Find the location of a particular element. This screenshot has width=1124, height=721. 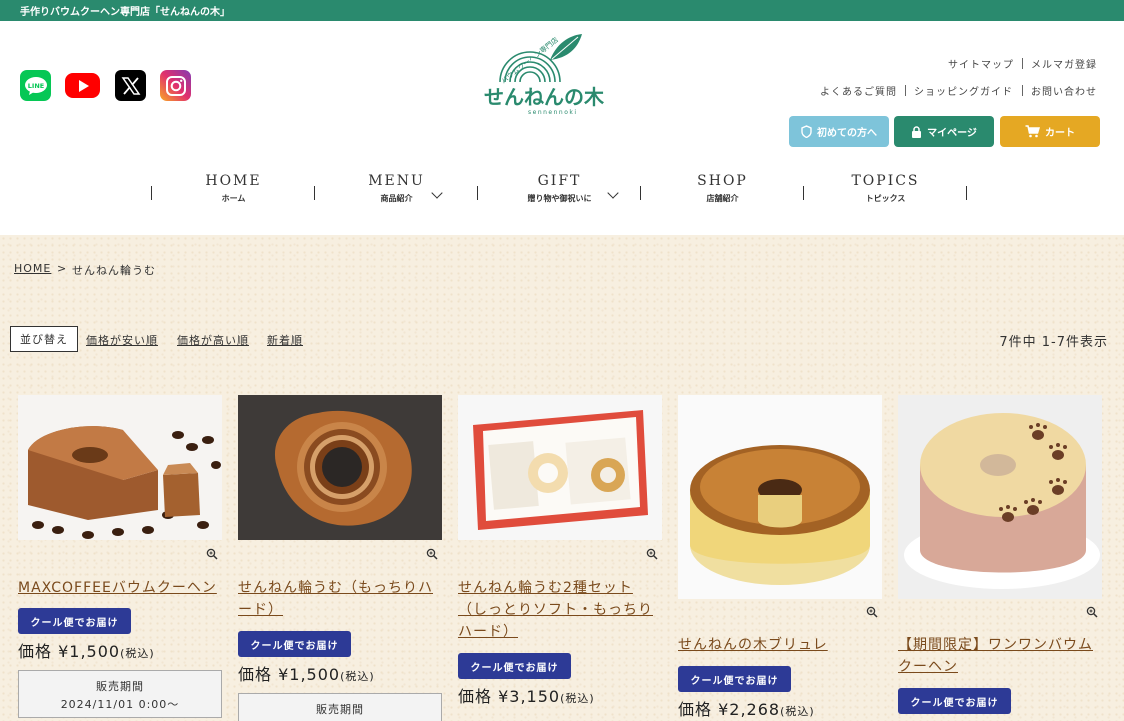

svg-text: sennennoki is located at coordinates (553, 112).